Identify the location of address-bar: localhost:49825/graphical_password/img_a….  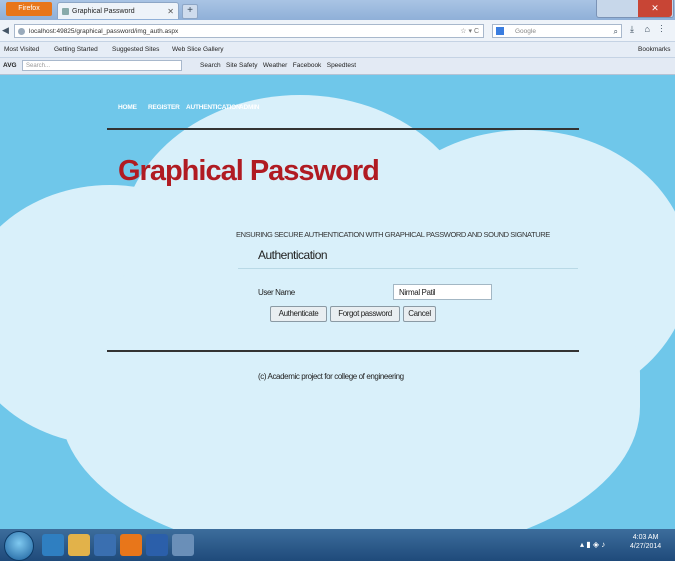
(249, 31).